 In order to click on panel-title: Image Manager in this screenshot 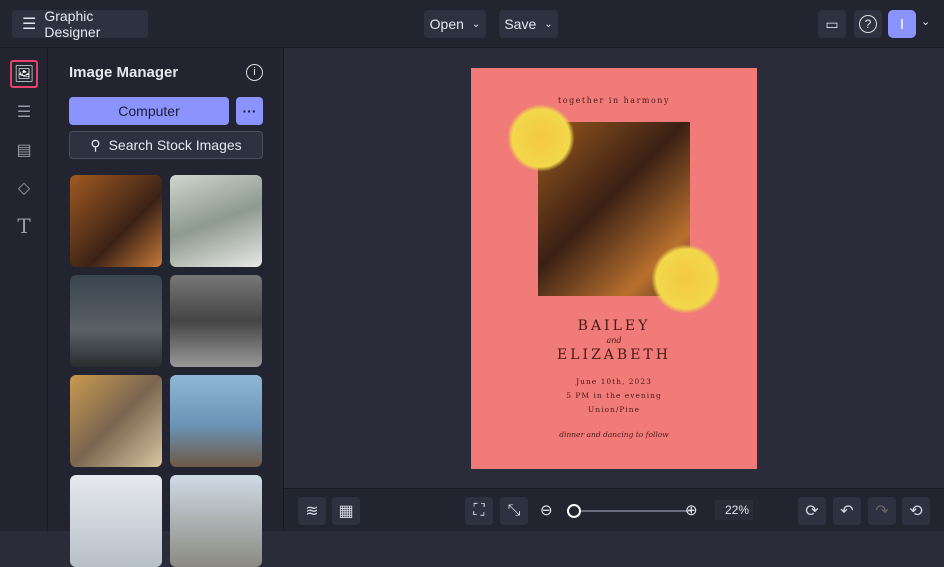, I will do `click(124, 72)`.